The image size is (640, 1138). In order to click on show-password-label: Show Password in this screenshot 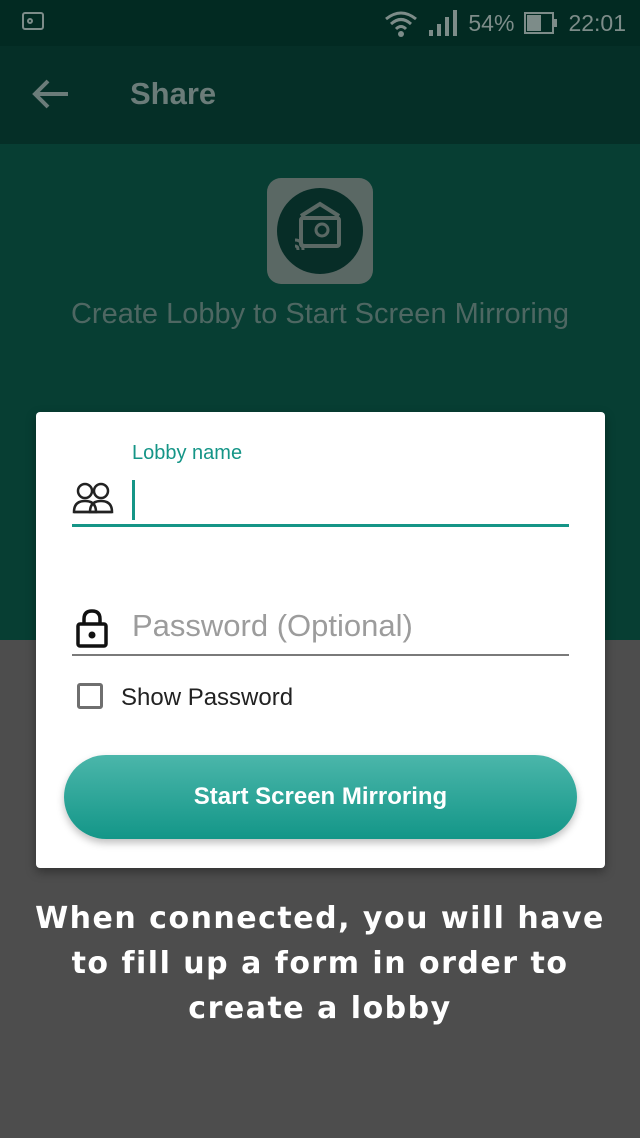, I will do `click(207, 698)`.